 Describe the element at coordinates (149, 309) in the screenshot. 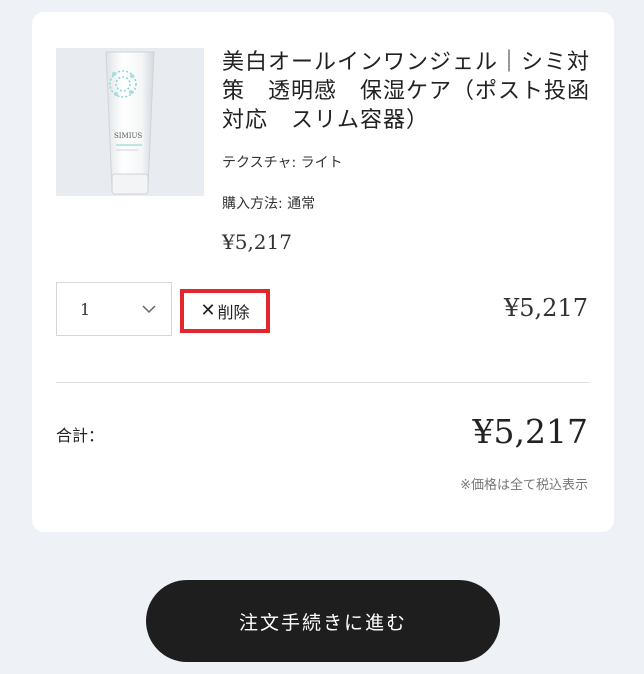

I see `chevron-down-icon` at that location.